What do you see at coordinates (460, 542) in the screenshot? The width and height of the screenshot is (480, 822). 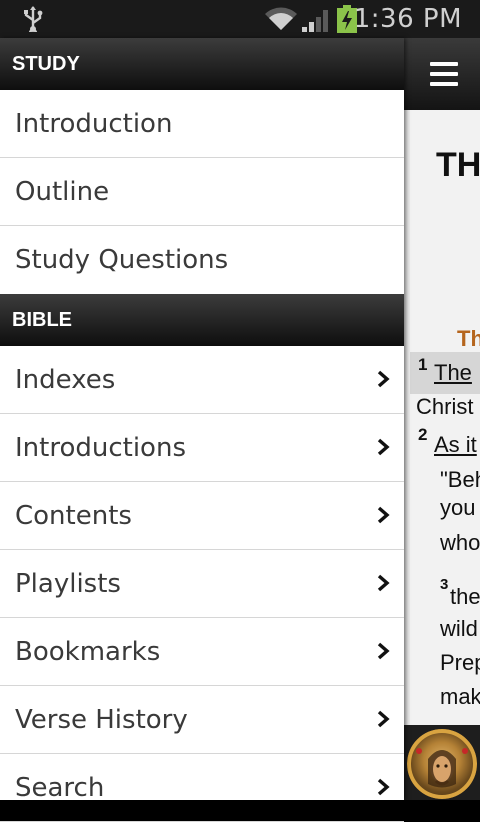 I see `quote-line-3: who` at bounding box center [460, 542].